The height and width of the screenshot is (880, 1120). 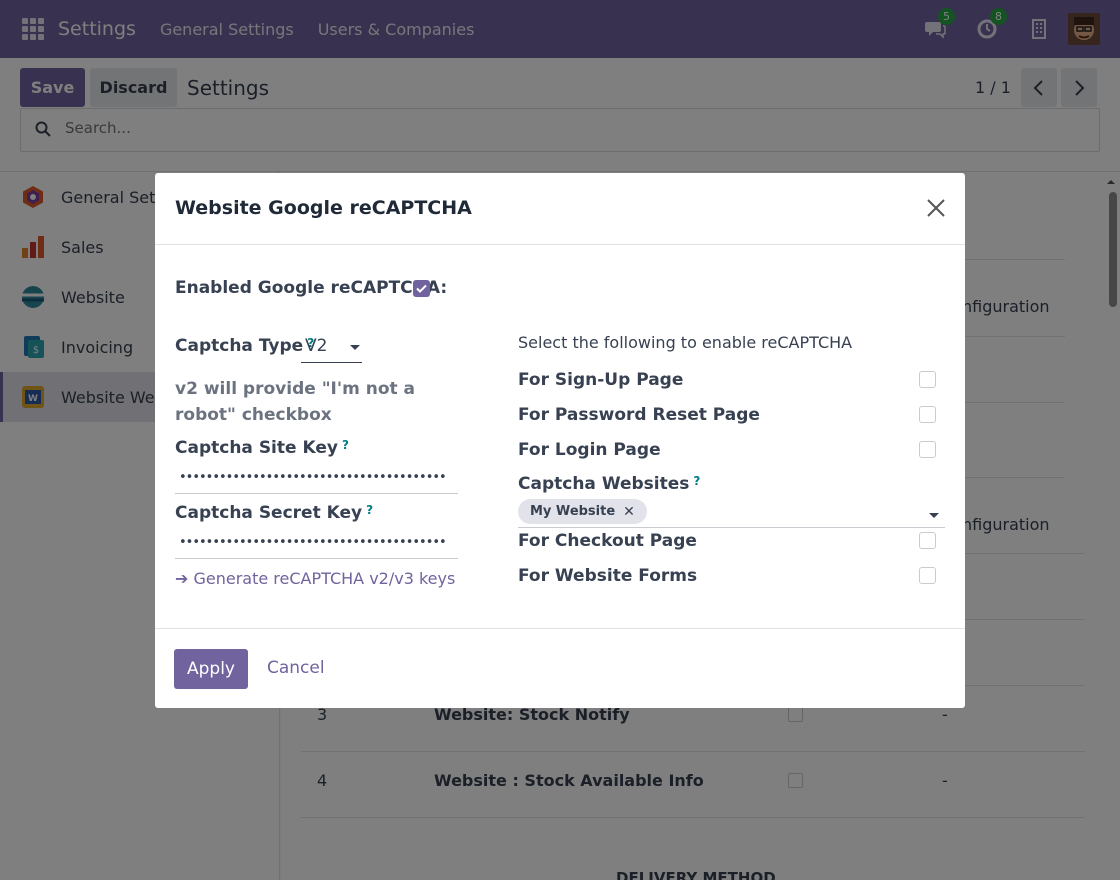 I want to click on website-tag-label: My Website, so click(x=573, y=511).